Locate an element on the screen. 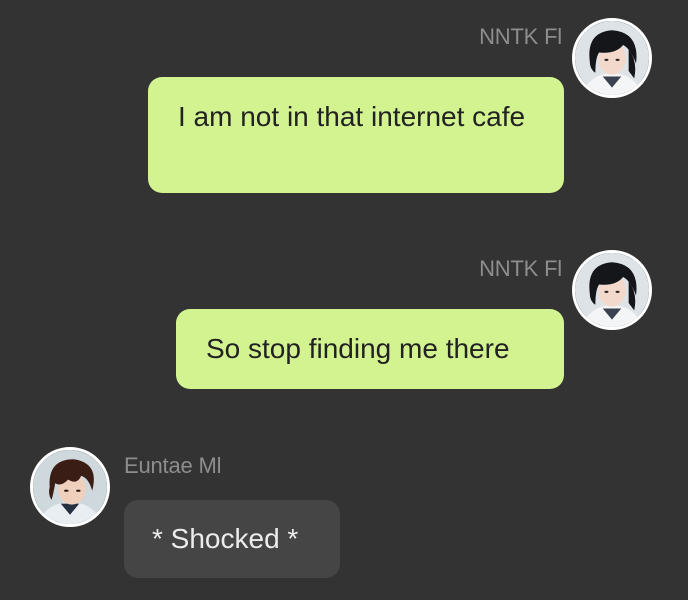 Image resolution: width=688 pixels, height=600 pixels. message-text: So stop finding me there is located at coordinates (358, 348).